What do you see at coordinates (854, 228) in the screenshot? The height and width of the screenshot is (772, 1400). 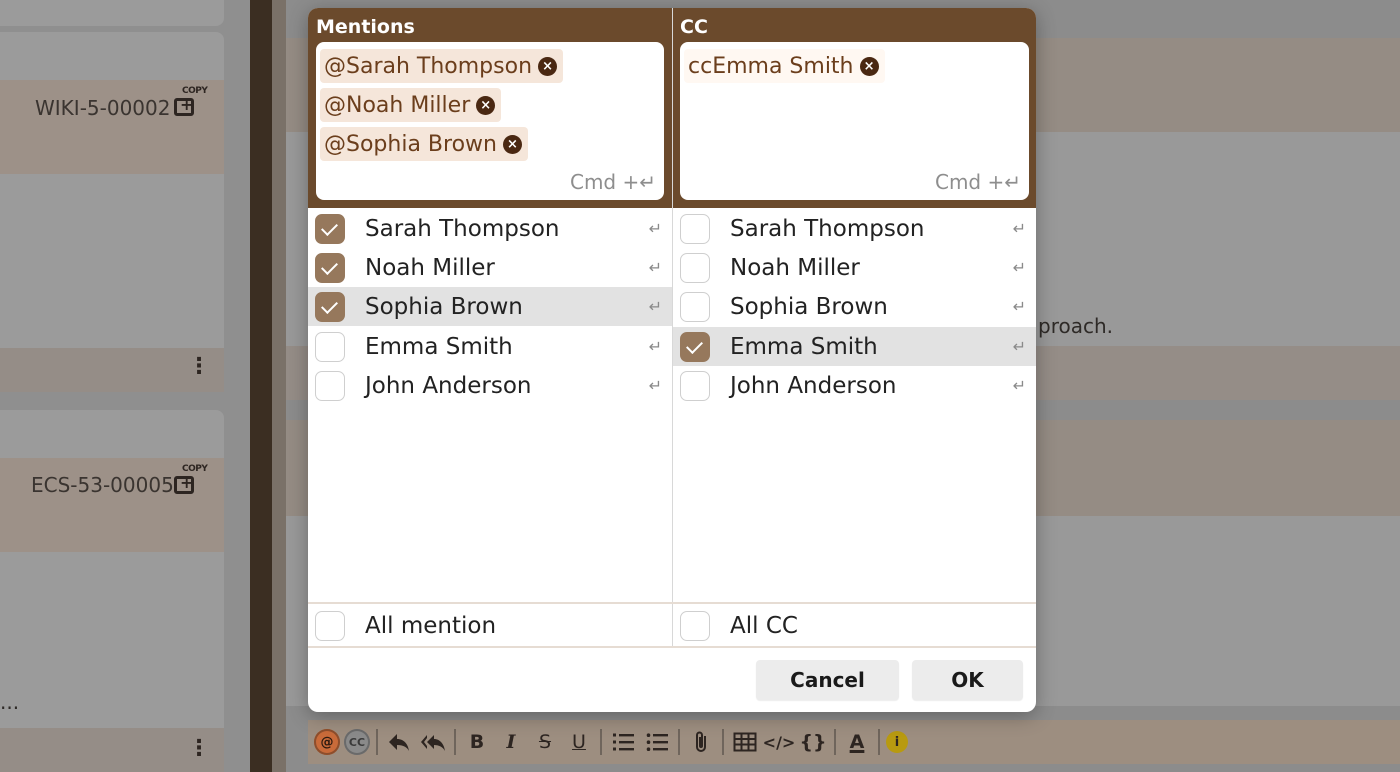 I see `cc-option-sarah-thompson: Sarah Thompson ↵` at bounding box center [854, 228].